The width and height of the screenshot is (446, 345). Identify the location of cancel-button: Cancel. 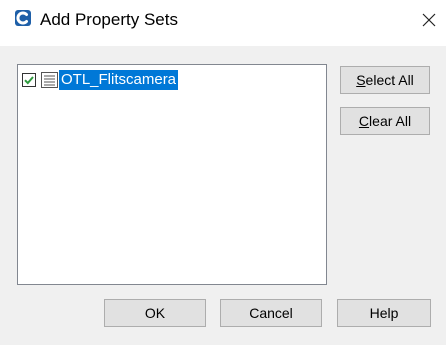
(271, 313).